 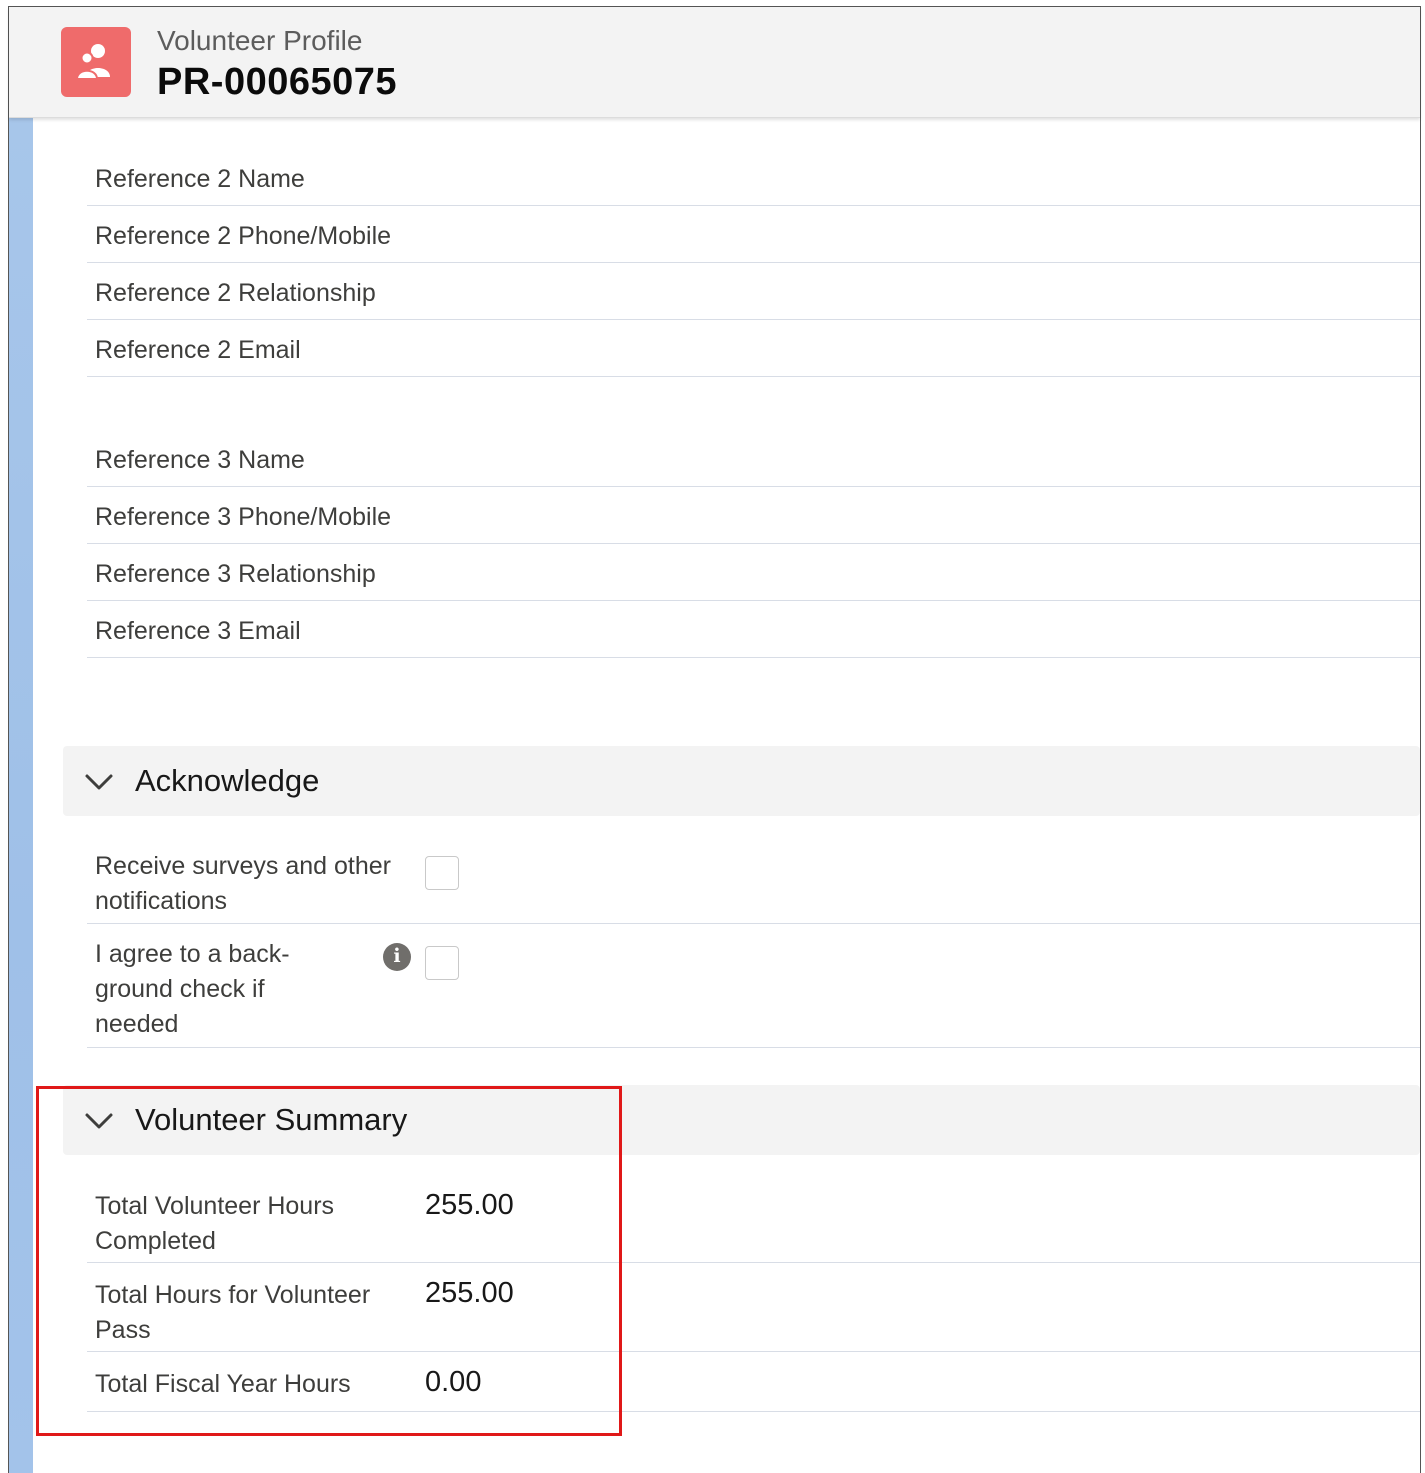 I want to click on field-label: Reference 2 Email, so click(x=198, y=350).